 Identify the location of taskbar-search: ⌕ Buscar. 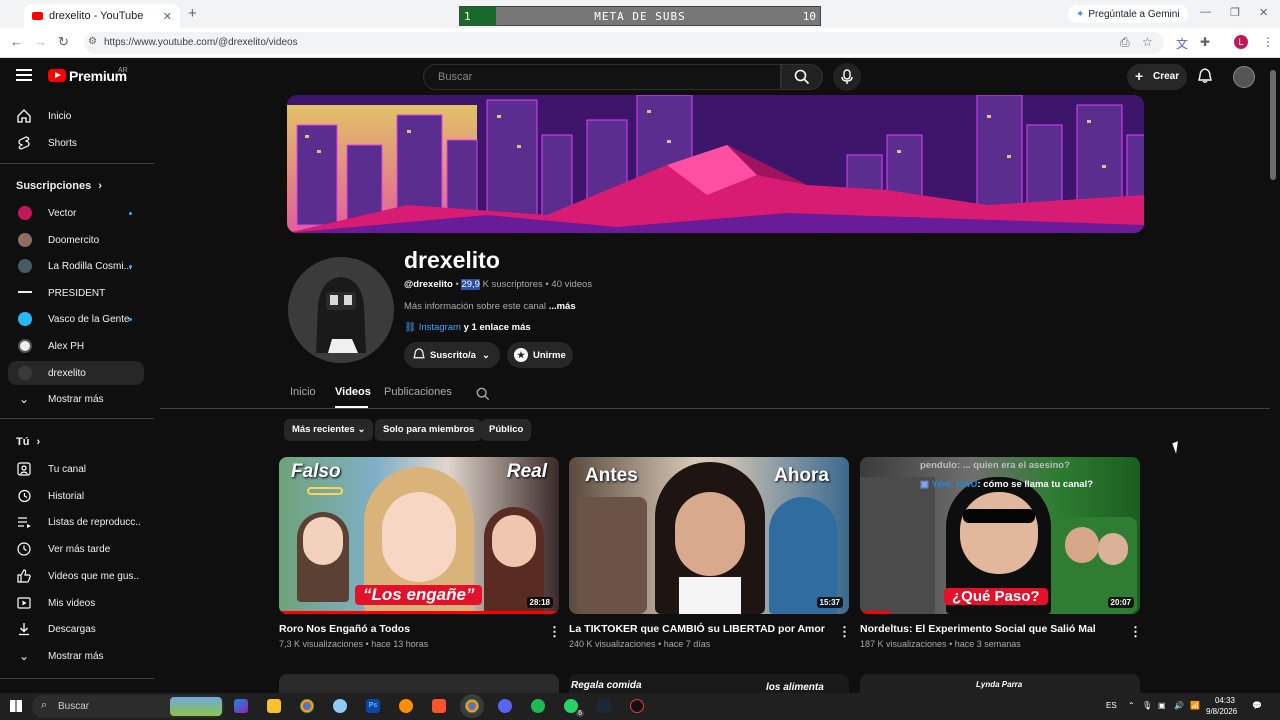
(128, 706).